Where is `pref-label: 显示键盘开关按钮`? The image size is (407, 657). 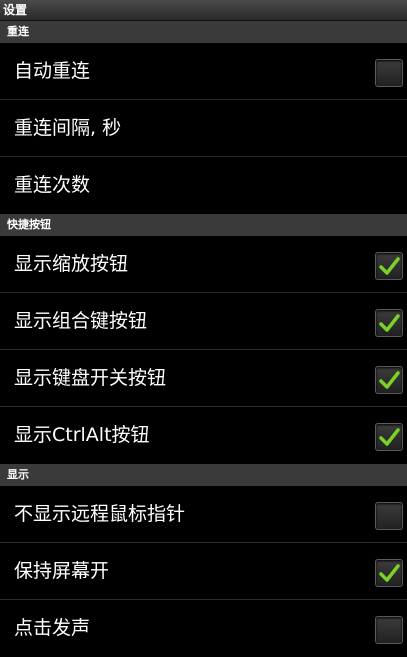 pref-label: 显示键盘开关按钮 is located at coordinates (90, 378).